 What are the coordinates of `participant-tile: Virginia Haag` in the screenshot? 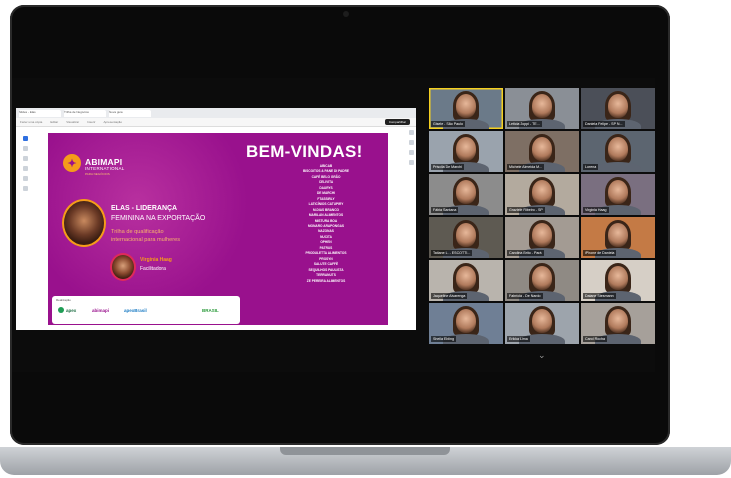 It's located at (618, 194).